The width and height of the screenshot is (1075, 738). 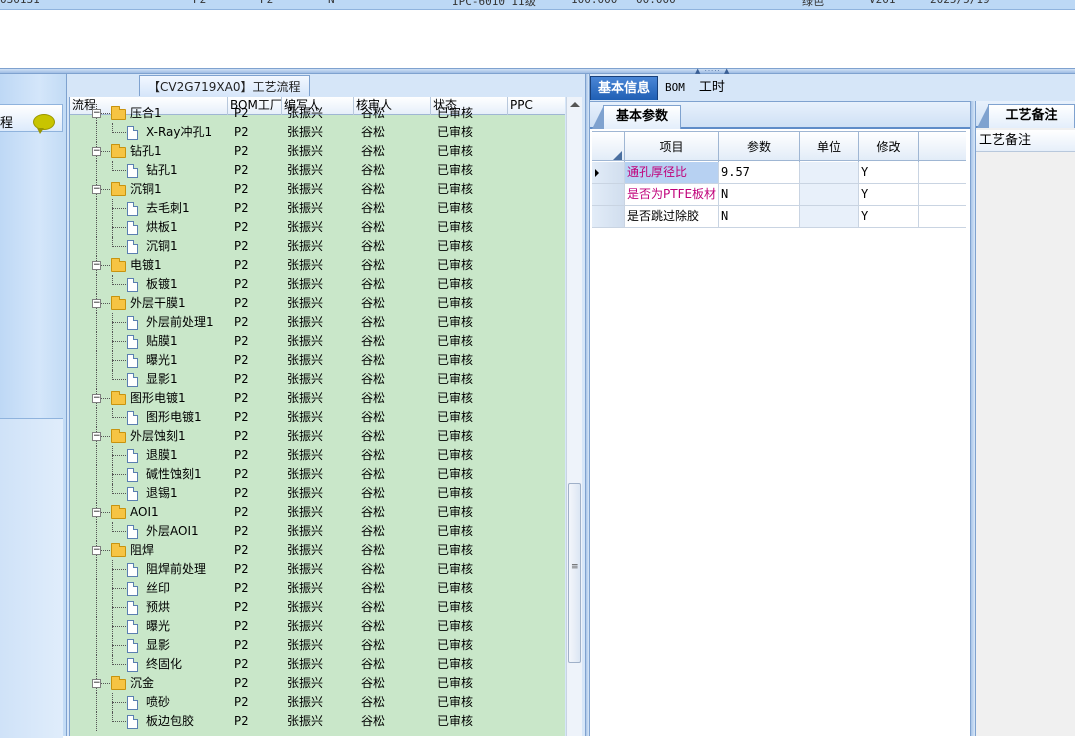 I want to click on tree-row: − 电镀1 P2 张振兴 谷松 已审核, so click(x=317, y=265).